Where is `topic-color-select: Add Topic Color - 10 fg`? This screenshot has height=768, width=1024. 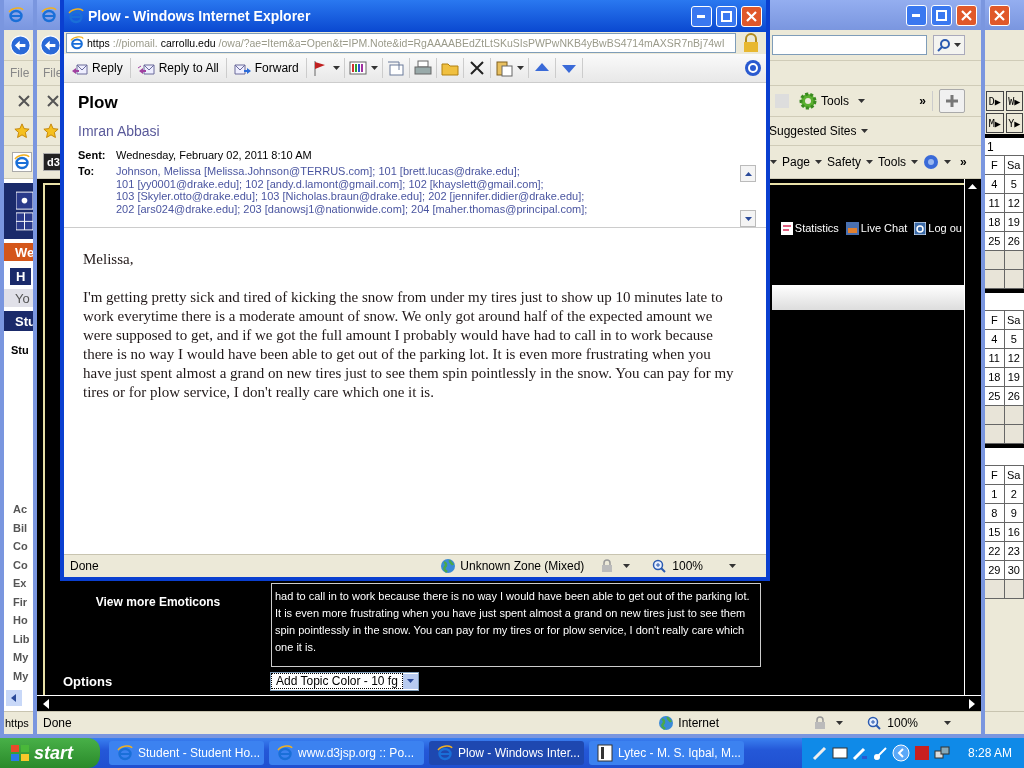 topic-color-select: Add Topic Color - 10 fg is located at coordinates (344, 681).